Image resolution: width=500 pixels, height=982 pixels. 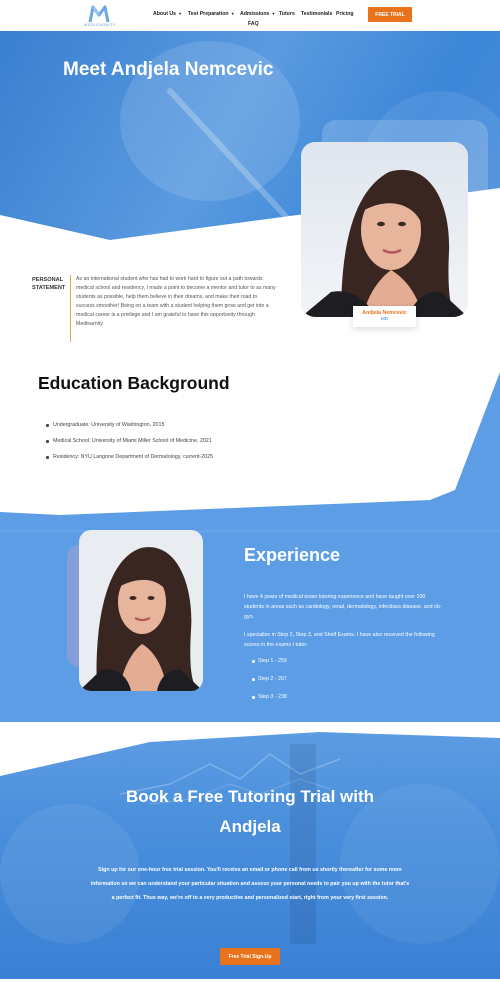 I want to click on nav-admissions: Admissions ▾, so click(x=257, y=14).